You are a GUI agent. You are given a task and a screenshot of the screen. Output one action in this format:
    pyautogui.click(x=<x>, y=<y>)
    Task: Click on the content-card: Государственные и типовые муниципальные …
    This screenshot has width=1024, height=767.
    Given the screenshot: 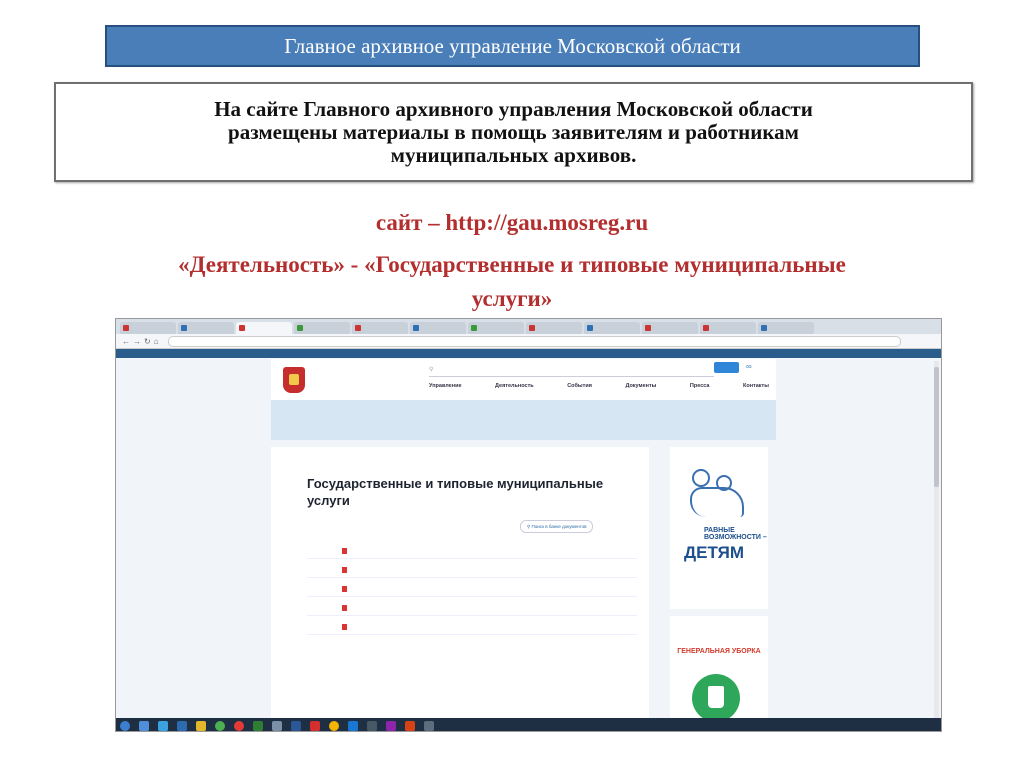 What is the action you would take?
    pyautogui.click(x=460, y=589)
    